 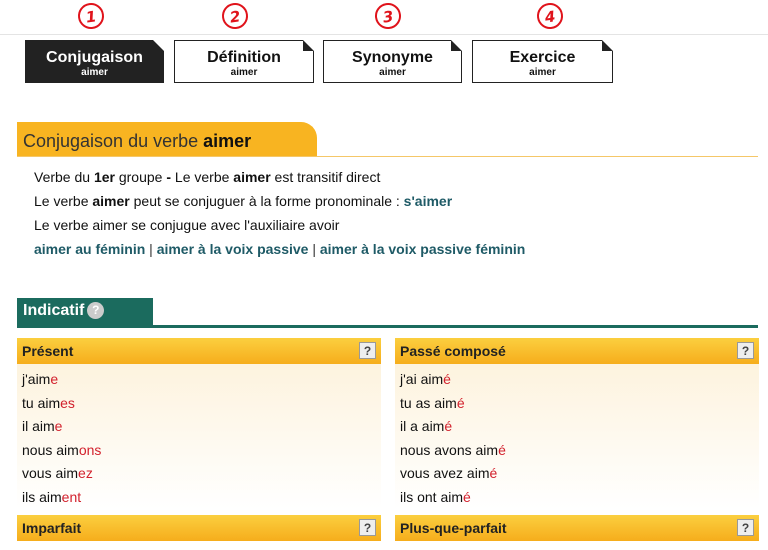 I want to click on conjugation-stem: j'aim, so click(x=36, y=379).